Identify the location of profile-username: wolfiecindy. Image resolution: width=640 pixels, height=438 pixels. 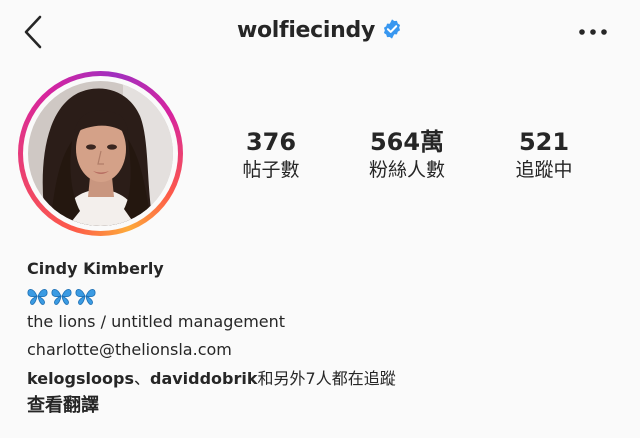
(306, 30).